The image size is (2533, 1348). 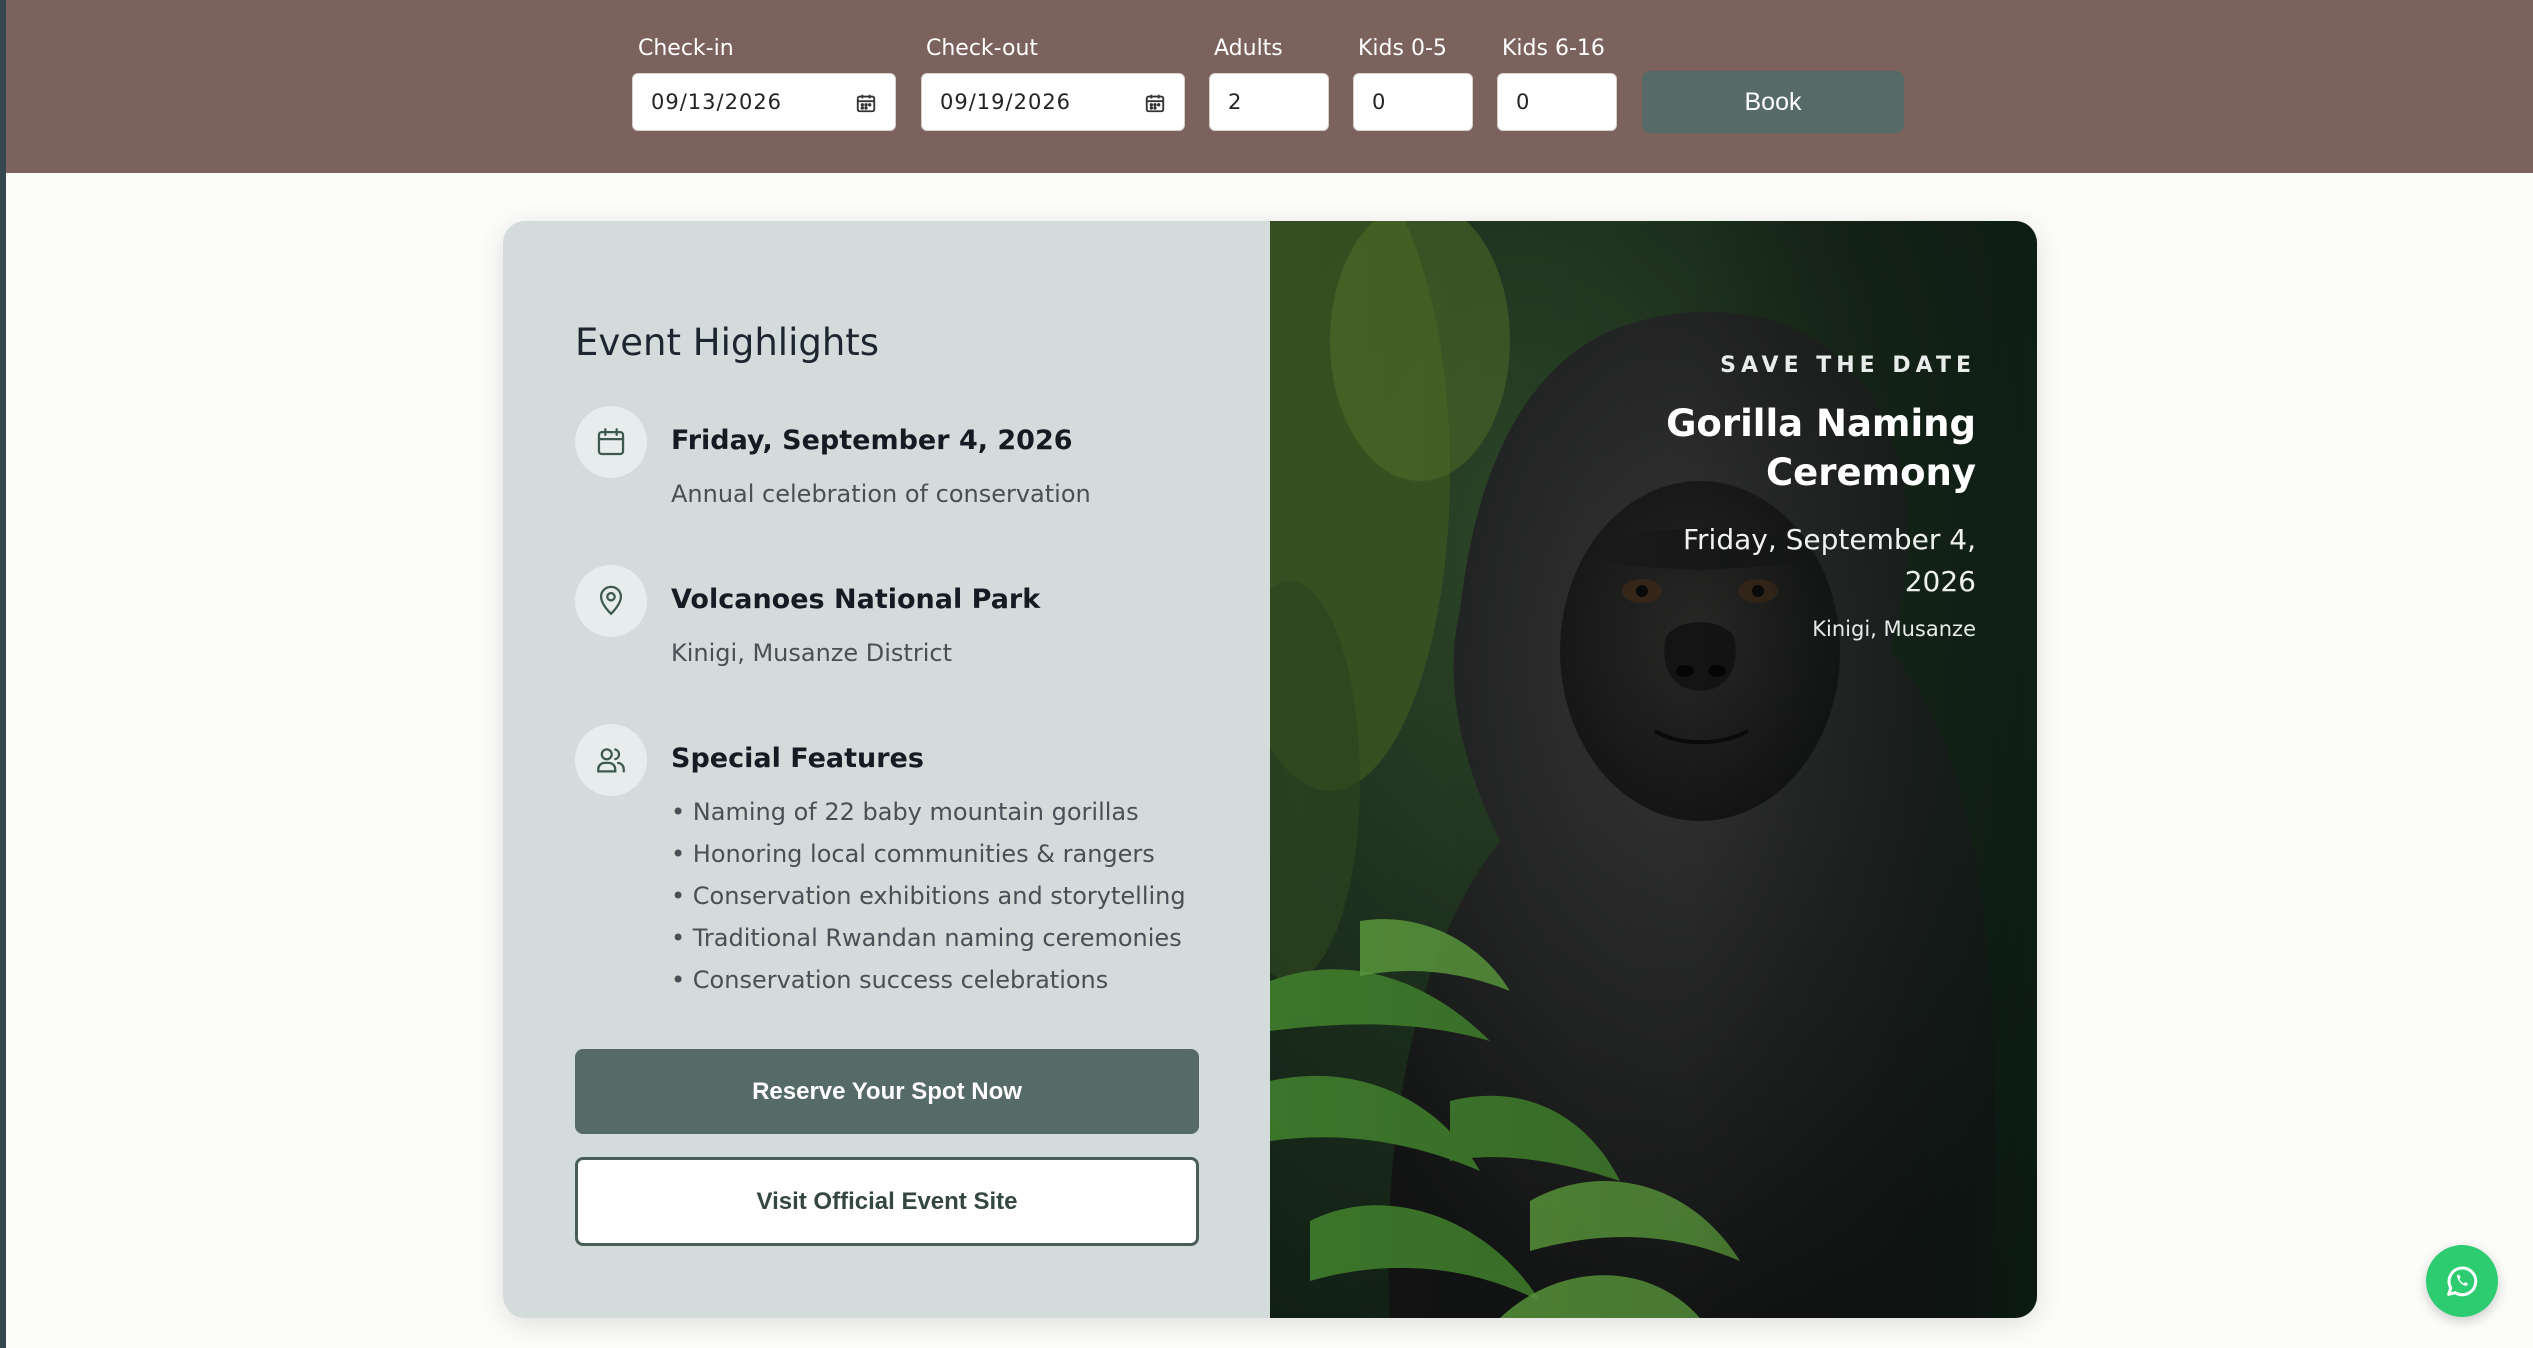 What do you see at coordinates (856, 599) in the screenshot?
I see `event-place-title: Volcanoes National Park` at bounding box center [856, 599].